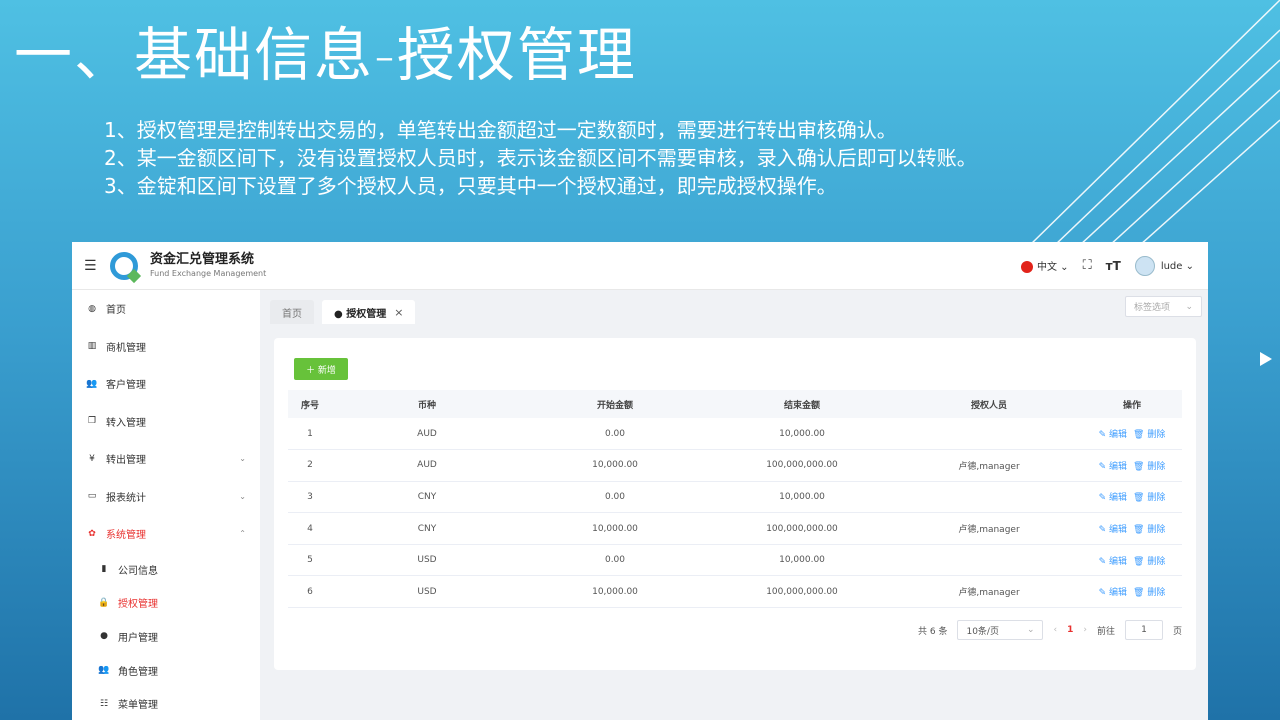 The height and width of the screenshot is (720, 1280). What do you see at coordinates (166, 309) in the screenshot?
I see `sidebar-item-home: ◍ 首页` at bounding box center [166, 309].